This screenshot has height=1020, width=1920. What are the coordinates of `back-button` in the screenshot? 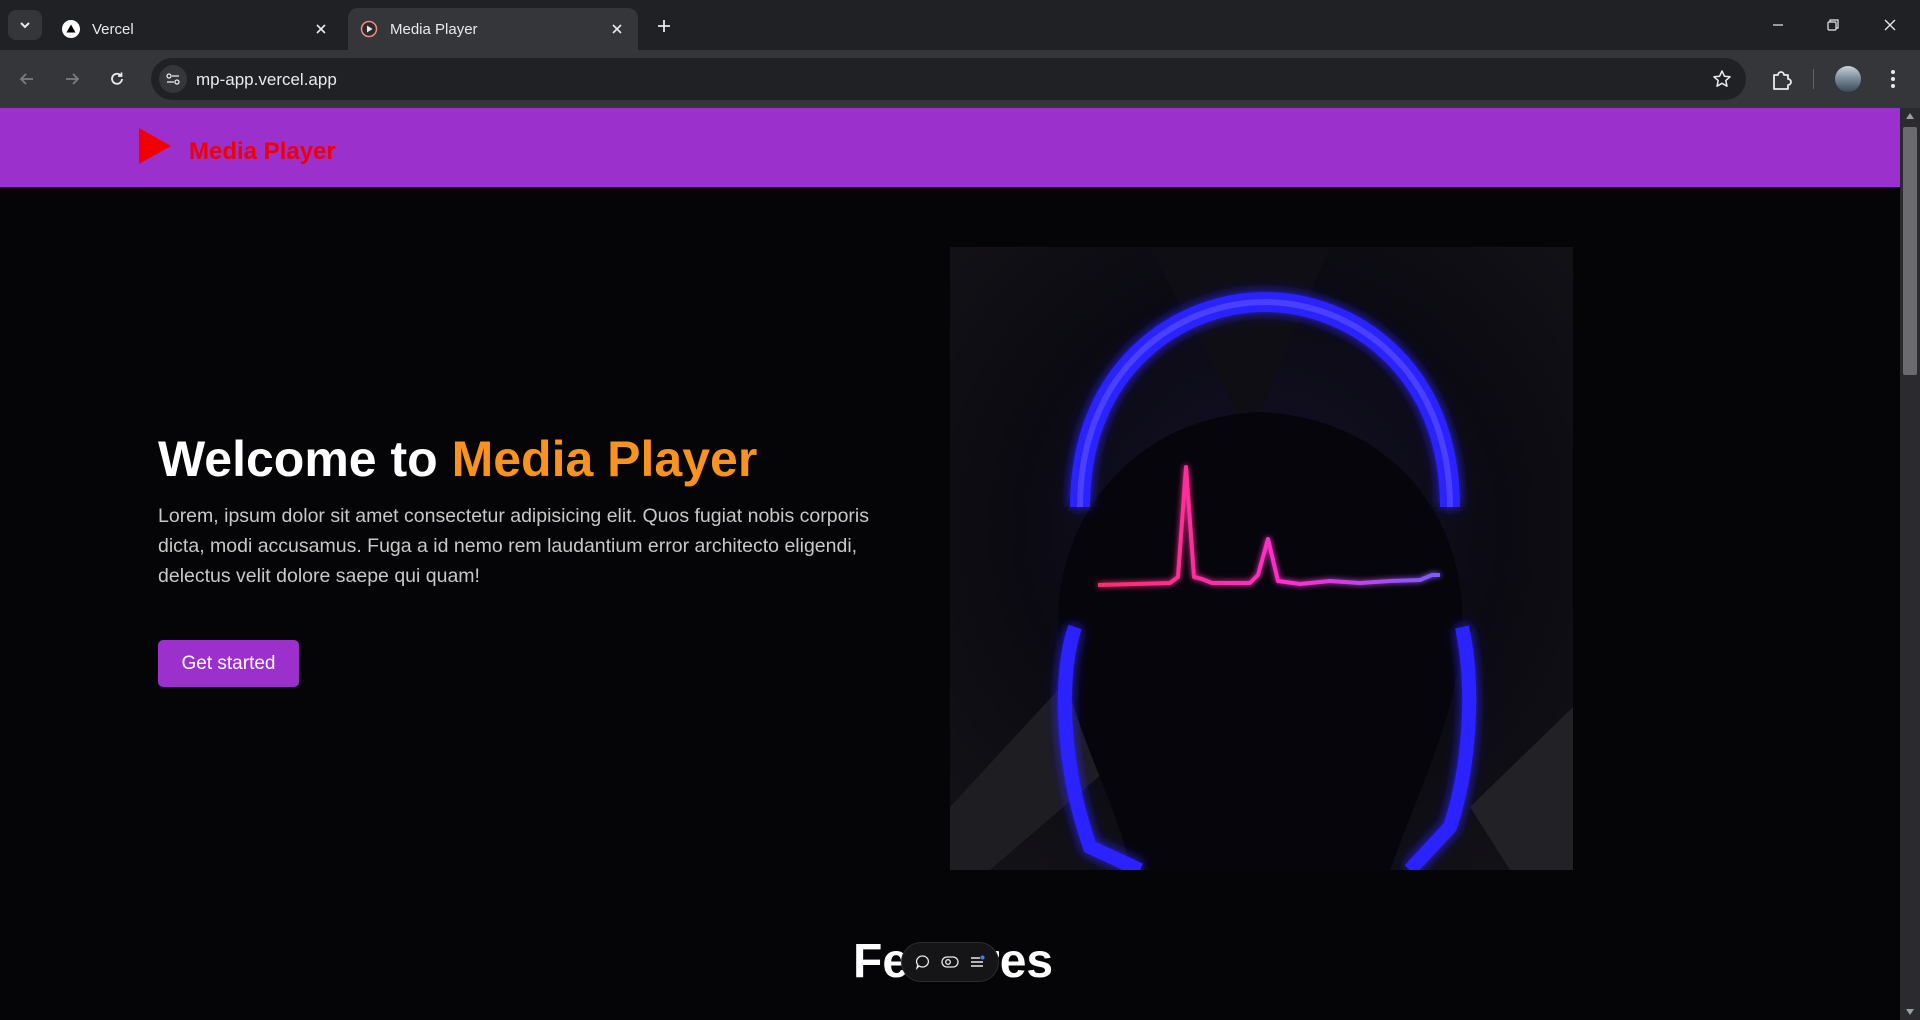 It's located at (27, 79).